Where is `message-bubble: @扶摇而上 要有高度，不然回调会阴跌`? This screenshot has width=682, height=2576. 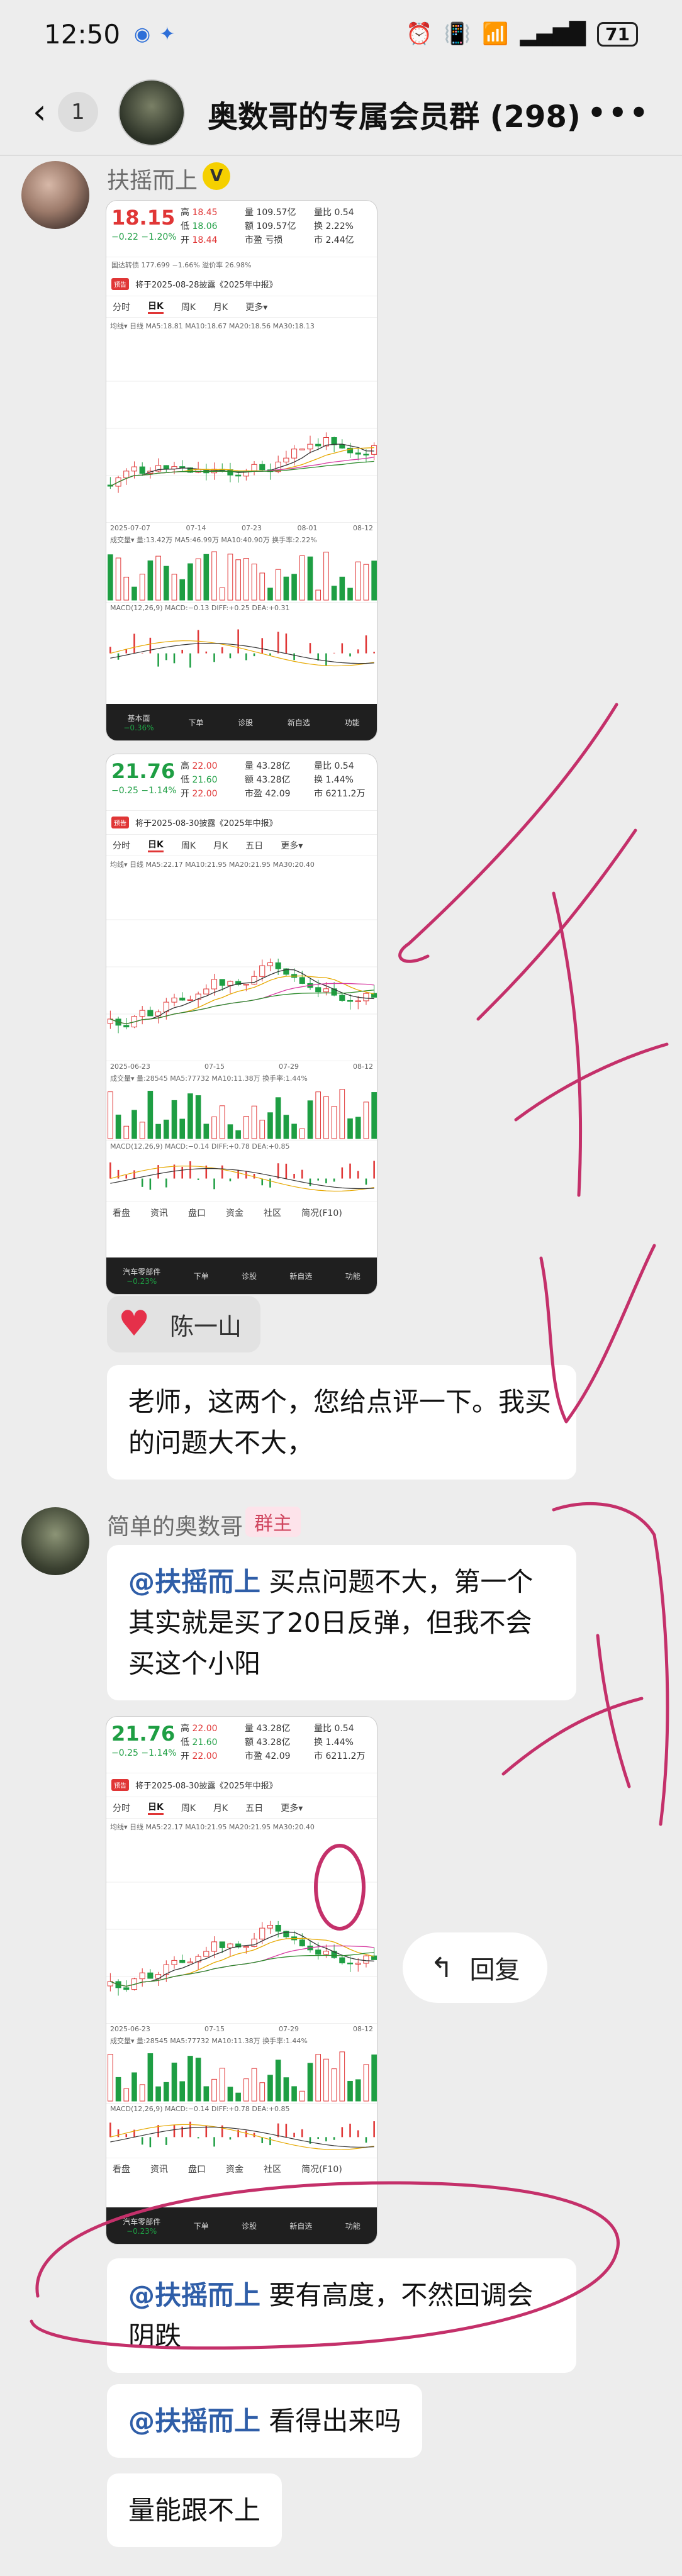
message-bubble: @扶摇而上 要有高度，不然回调会阴跌 is located at coordinates (341, 2315).